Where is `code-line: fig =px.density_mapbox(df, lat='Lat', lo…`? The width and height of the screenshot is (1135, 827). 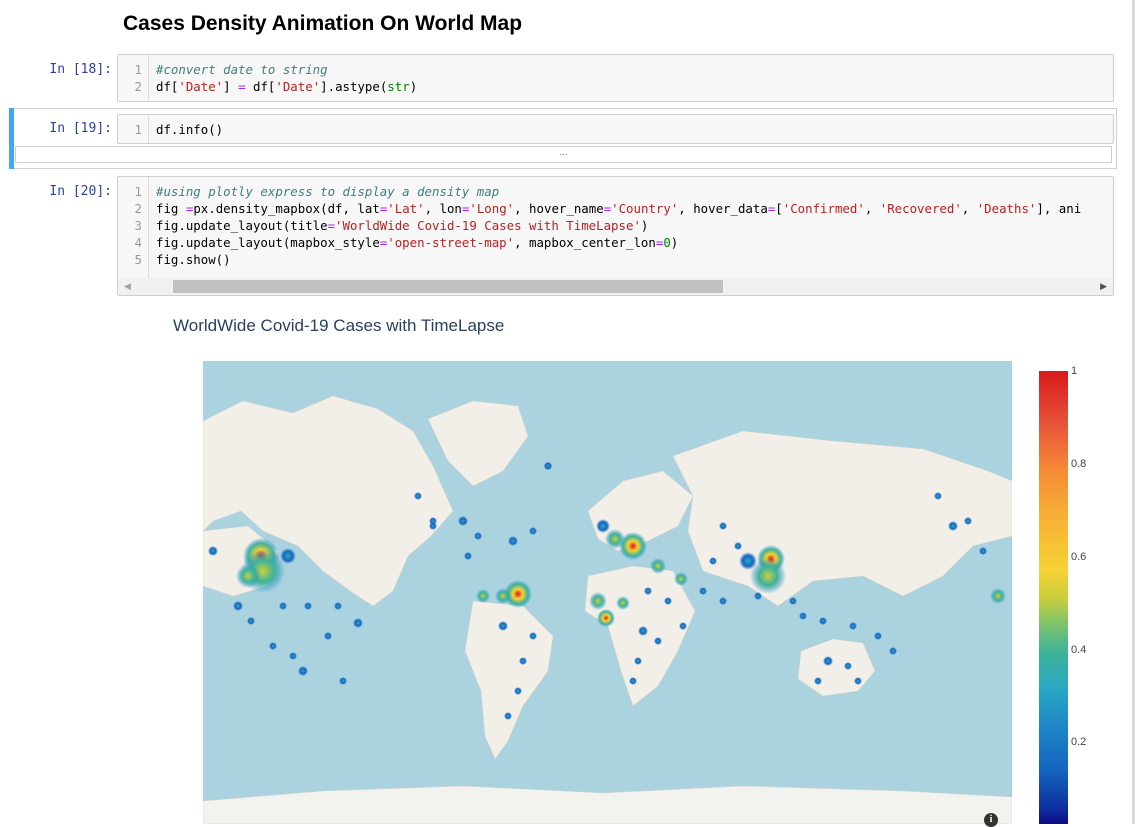 code-line: fig =px.density_mapbox(df, lat='Lat', lo… is located at coordinates (618, 208).